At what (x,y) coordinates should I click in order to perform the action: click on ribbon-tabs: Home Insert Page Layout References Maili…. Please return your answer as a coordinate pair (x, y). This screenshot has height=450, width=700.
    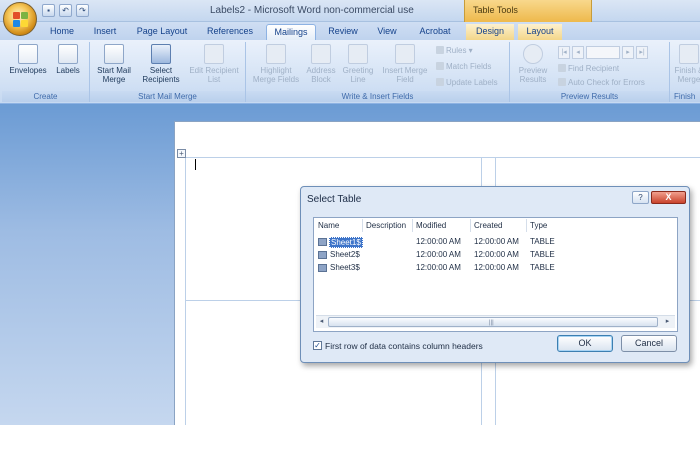
    Looking at the image, I should click on (350, 31).